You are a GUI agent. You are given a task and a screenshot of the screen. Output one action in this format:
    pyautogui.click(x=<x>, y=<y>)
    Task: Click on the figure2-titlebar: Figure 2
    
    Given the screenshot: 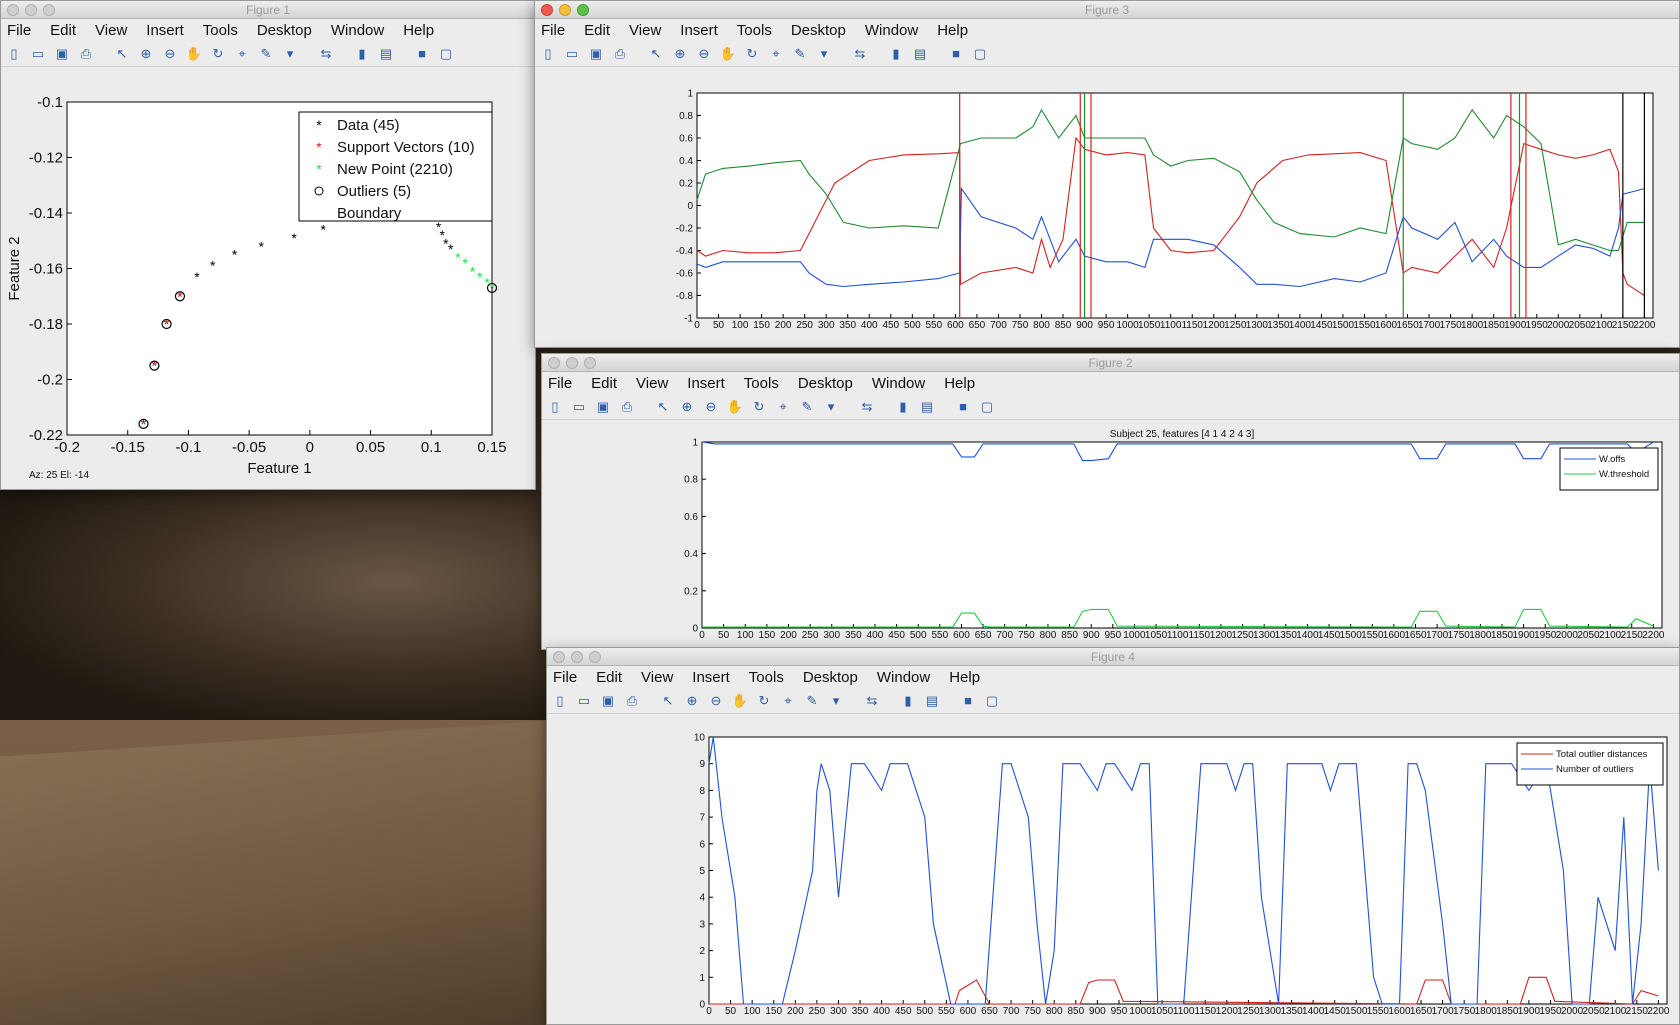 What is the action you would take?
    pyautogui.click(x=1110, y=363)
    